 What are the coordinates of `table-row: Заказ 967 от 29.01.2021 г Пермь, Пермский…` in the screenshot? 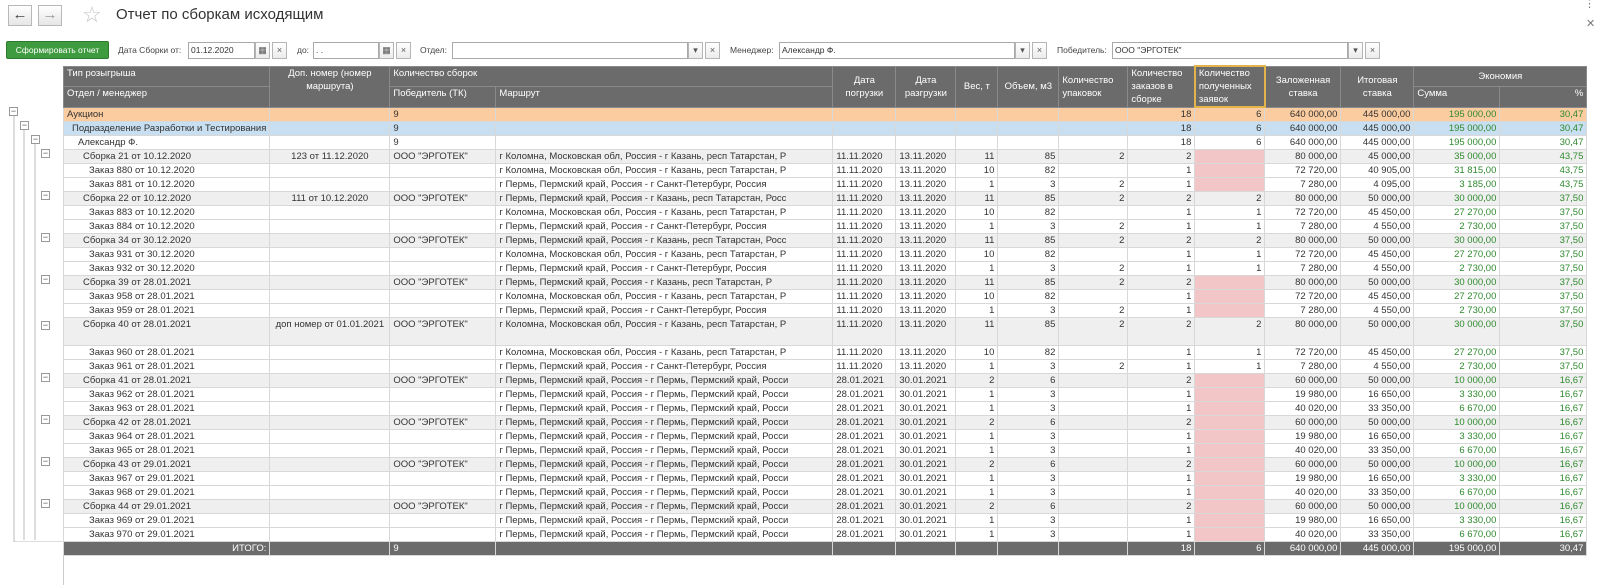 It's located at (825, 478).